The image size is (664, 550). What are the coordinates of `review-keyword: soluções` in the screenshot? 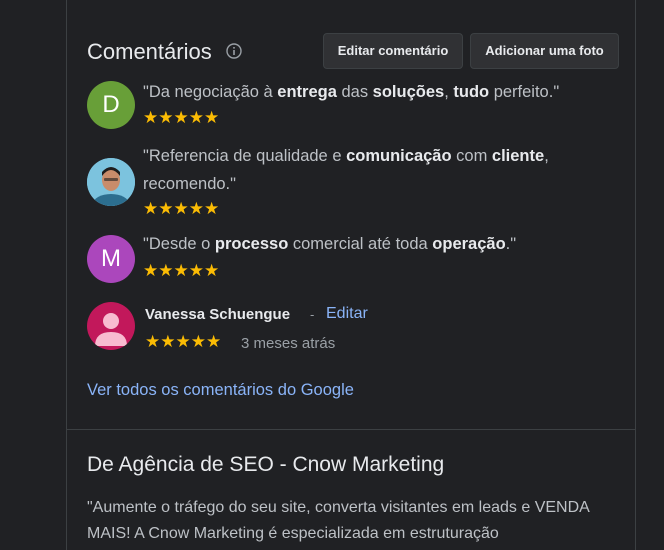 It's located at (408, 92).